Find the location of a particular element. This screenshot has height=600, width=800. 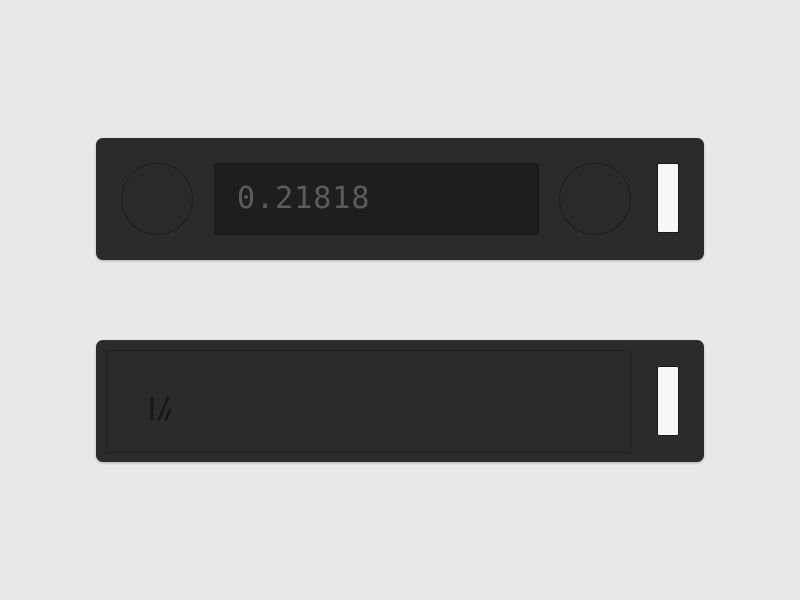

device-screen: 0.21818 is located at coordinates (376, 199).